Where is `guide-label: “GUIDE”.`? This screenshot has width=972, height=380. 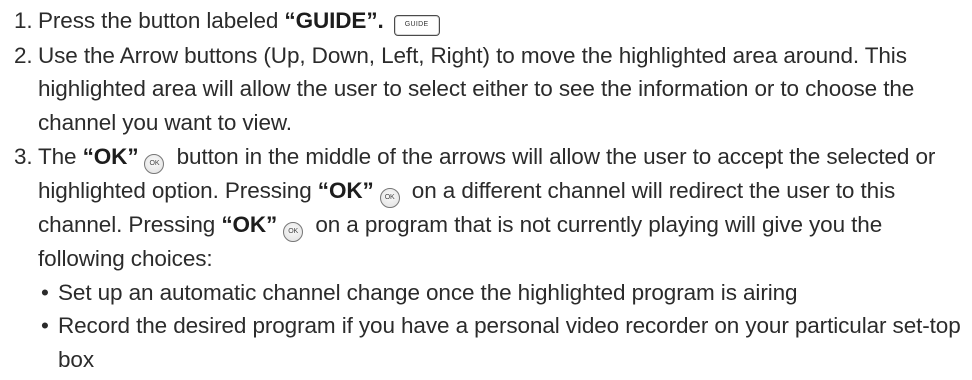 guide-label: “GUIDE”. is located at coordinates (334, 20).